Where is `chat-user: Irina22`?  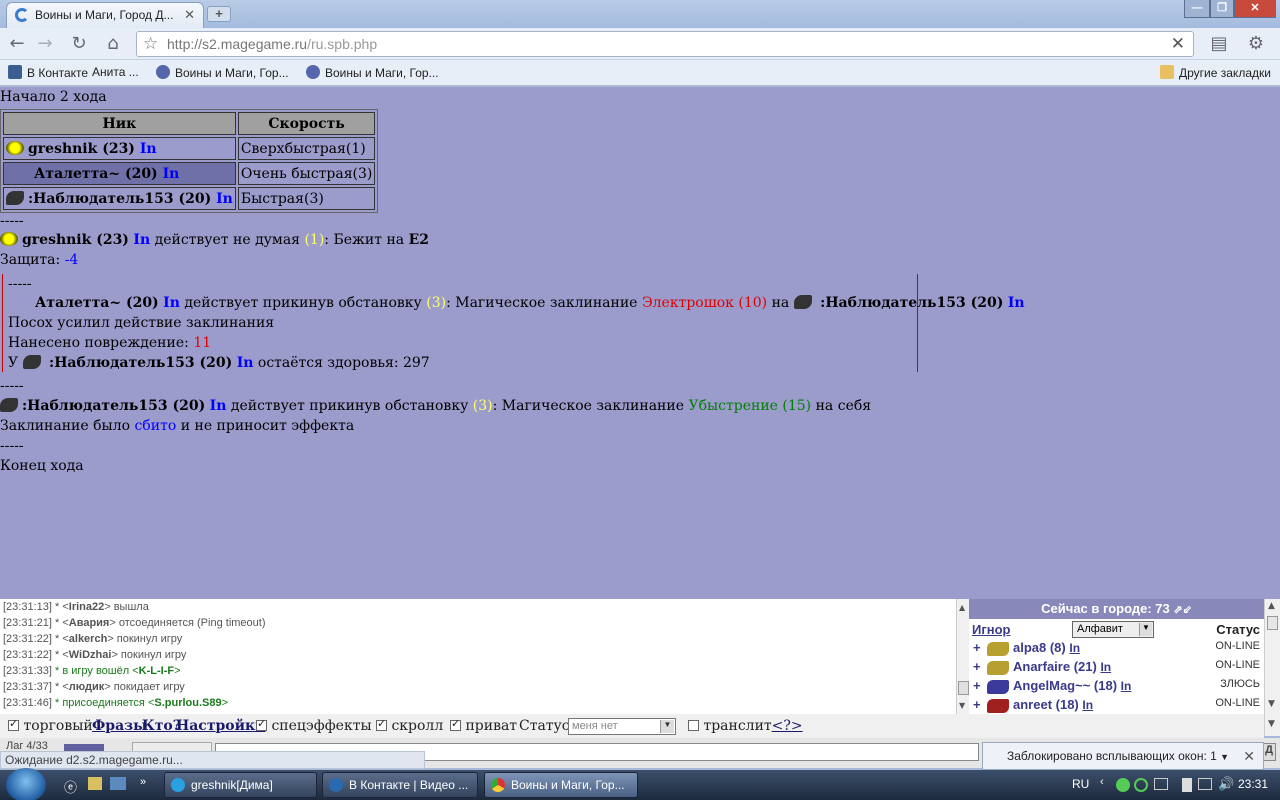
chat-user: Irina22 is located at coordinates (86, 607).